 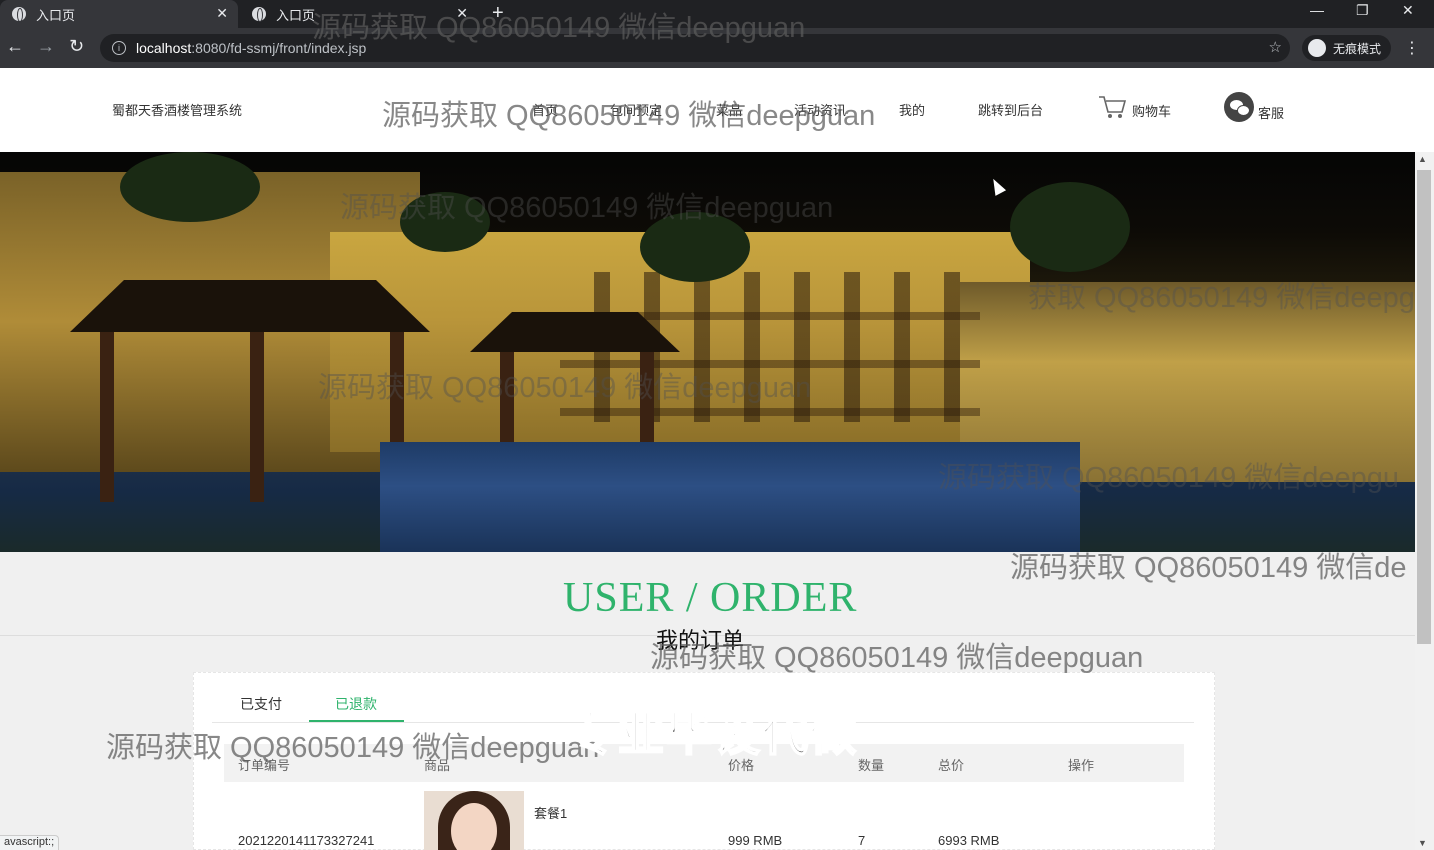 I want to click on tab-refunded: 已退款, so click(x=356, y=704).